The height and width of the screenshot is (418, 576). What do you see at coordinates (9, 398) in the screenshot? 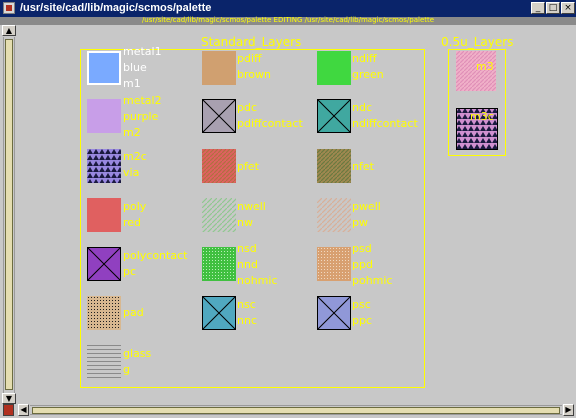
I see `scroll-down-arrow-icon: ▼` at bounding box center [9, 398].